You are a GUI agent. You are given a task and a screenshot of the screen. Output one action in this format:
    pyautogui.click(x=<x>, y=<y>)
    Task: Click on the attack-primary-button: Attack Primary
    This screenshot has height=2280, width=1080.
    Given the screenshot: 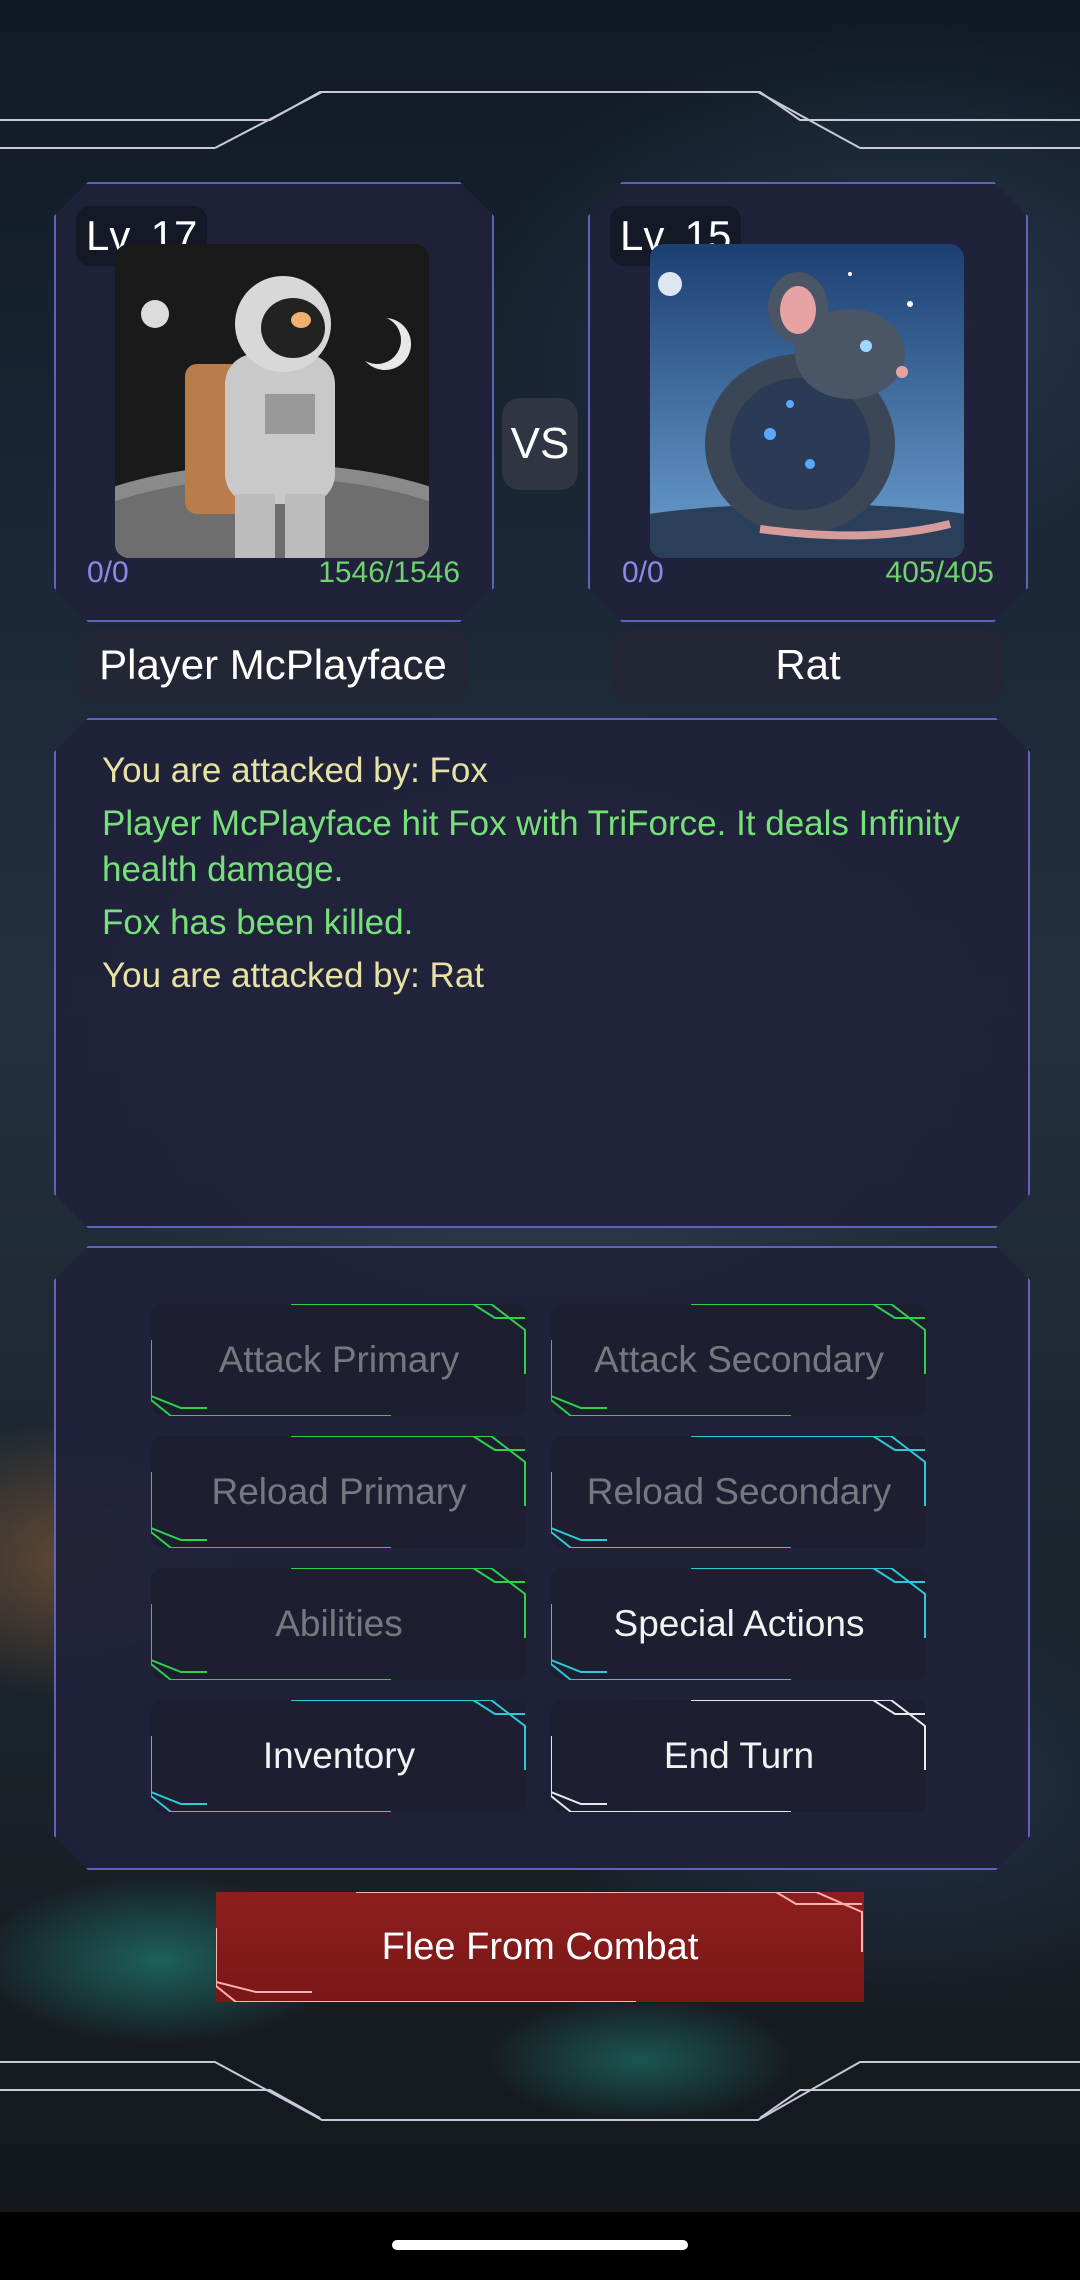 What is the action you would take?
    pyautogui.click(x=339, y=1360)
    